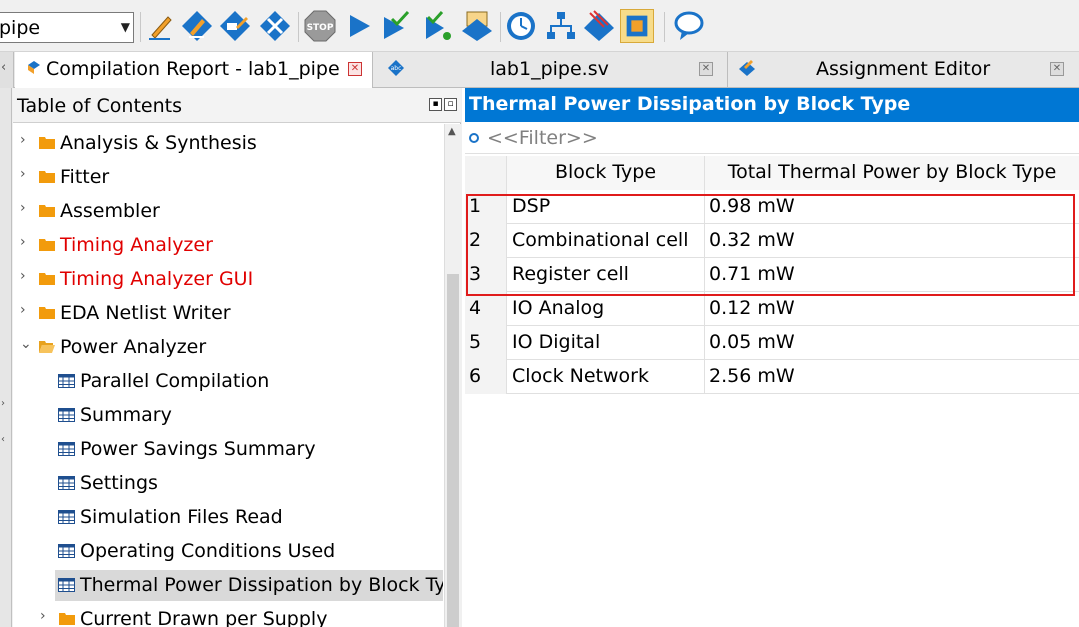 This screenshot has width=1079, height=627. I want to click on pin-icon: ▪, so click(435, 104).